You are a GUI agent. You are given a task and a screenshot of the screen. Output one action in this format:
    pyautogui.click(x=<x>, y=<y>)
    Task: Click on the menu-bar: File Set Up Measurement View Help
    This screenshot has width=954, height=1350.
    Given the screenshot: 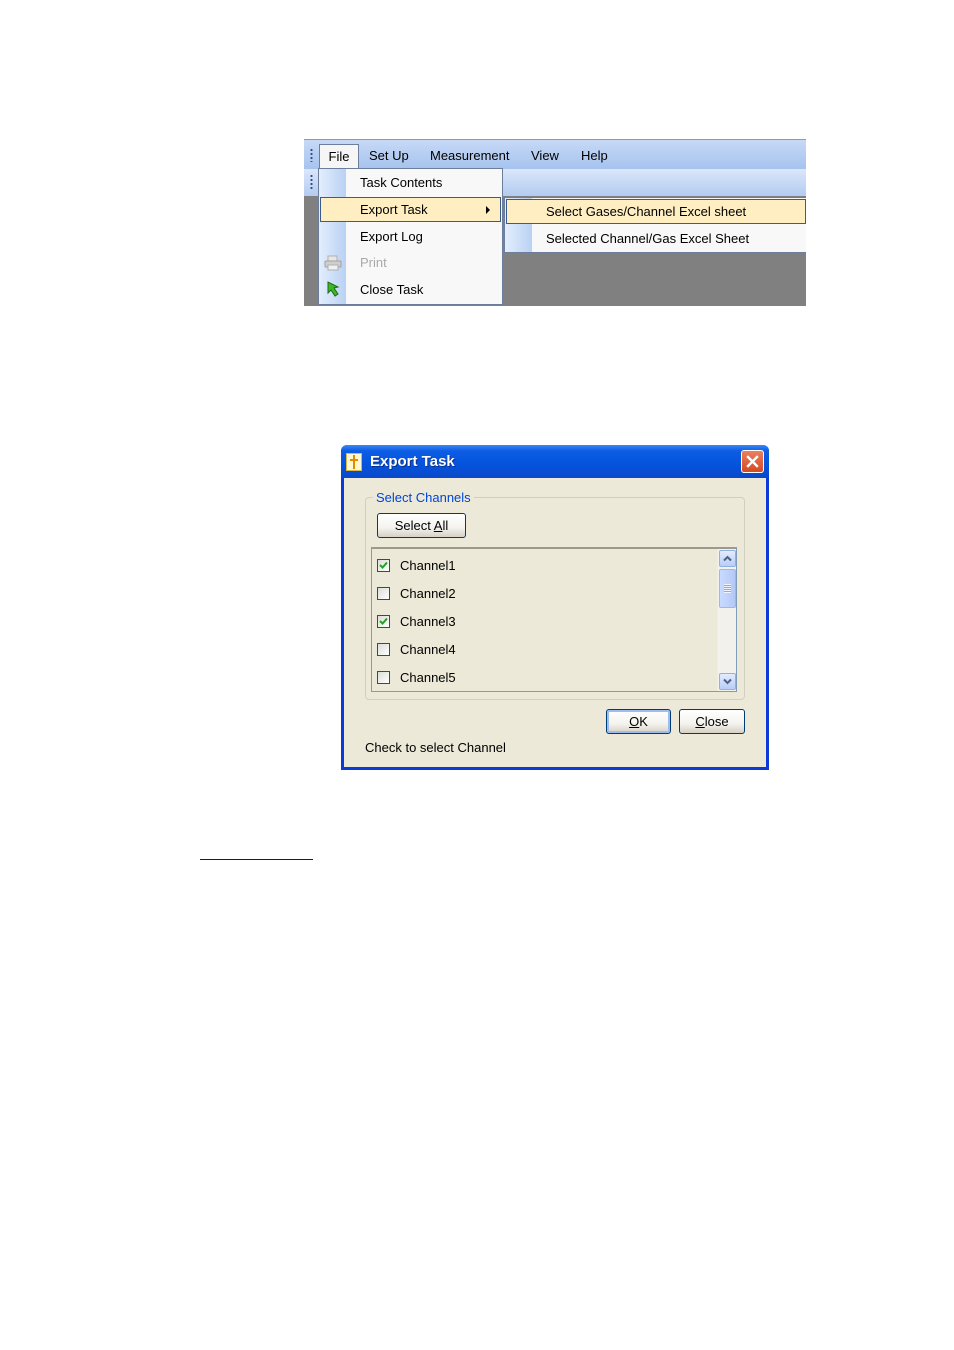 What is the action you would take?
    pyautogui.click(x=555, y=154)
    